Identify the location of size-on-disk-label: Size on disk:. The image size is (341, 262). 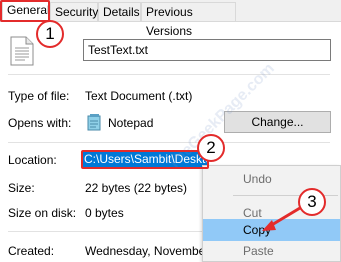
(42, 213).